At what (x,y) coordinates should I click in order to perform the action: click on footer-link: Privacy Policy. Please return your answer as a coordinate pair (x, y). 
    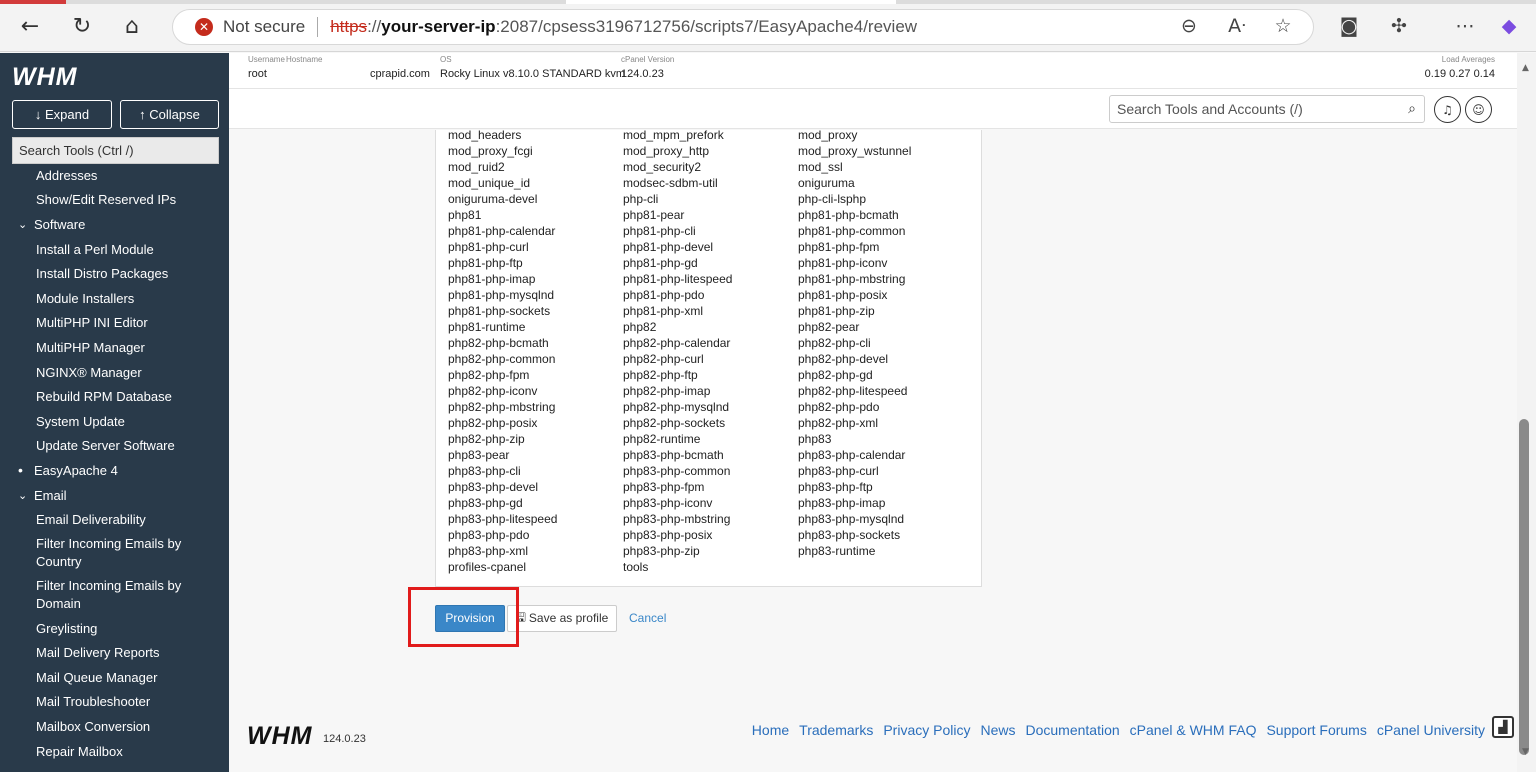
    Looking at the image, I should click on (926, 730).